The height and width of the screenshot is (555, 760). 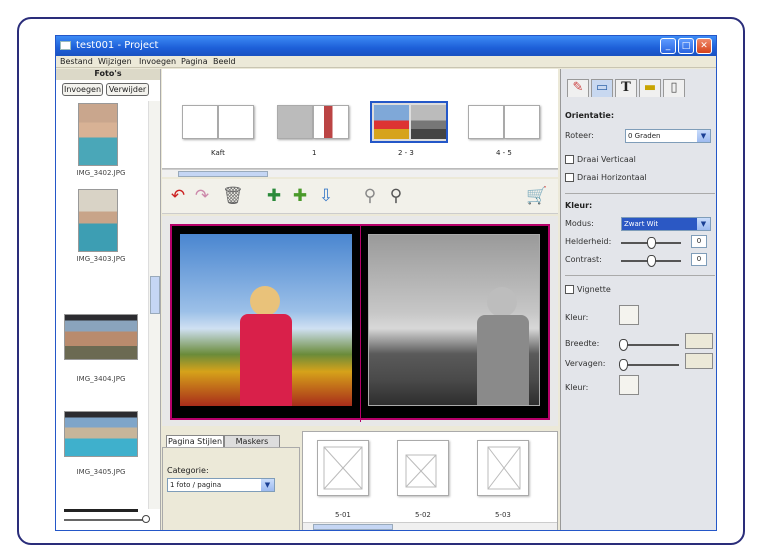 What do you see at coordinates (569, 177) in the screenshot?
I see `flip-horizontal-checkbox` at bounding box center [569, 177].